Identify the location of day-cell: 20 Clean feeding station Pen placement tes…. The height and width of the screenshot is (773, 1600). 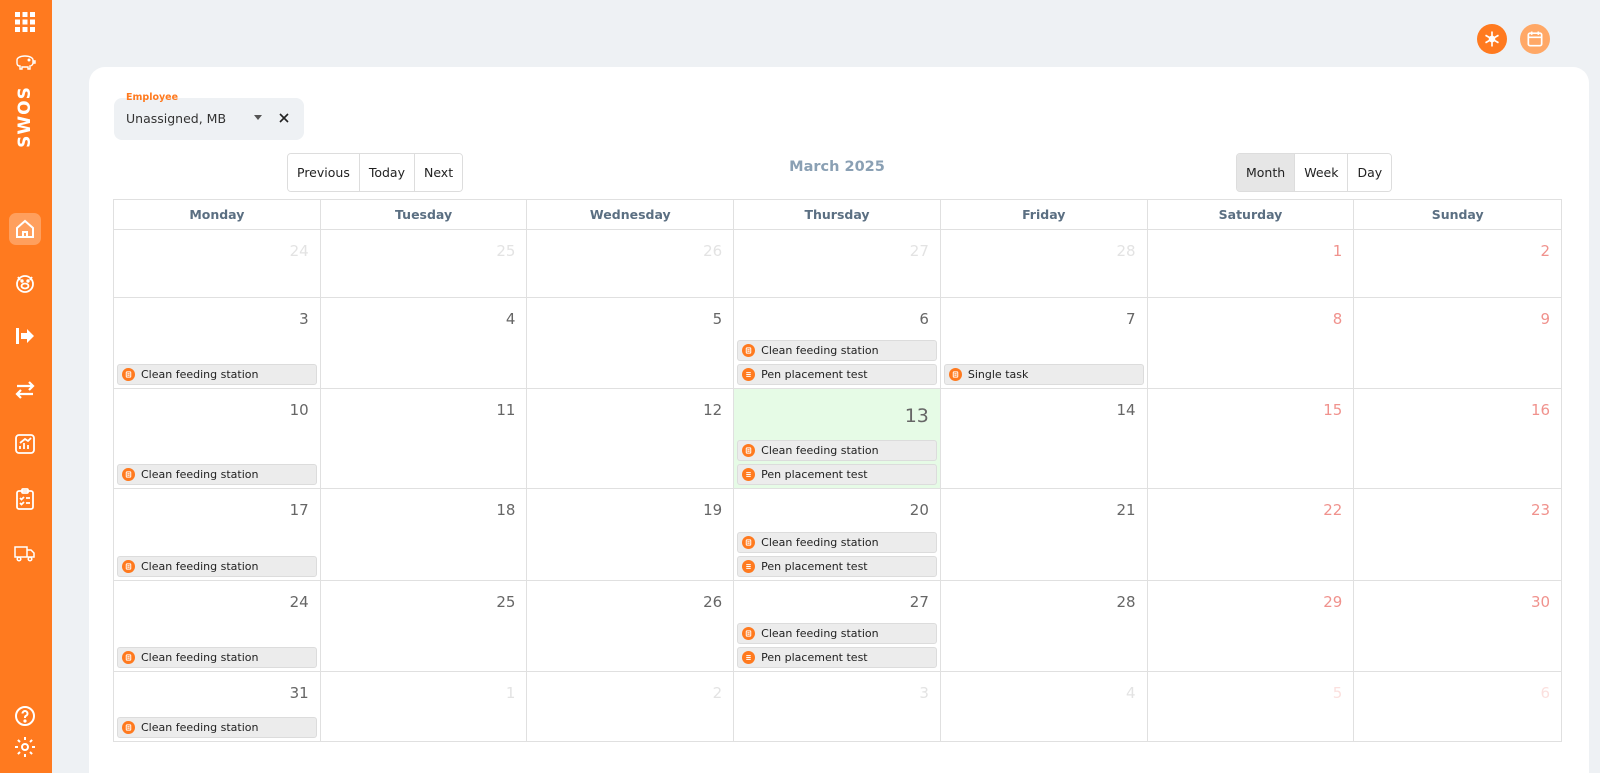
(837, 534).